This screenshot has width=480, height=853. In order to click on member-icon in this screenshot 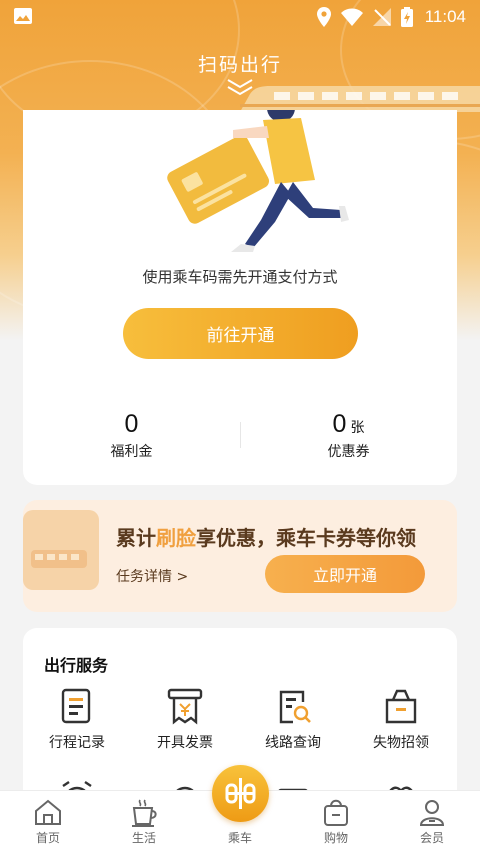, I will do `click(432, 813)`.